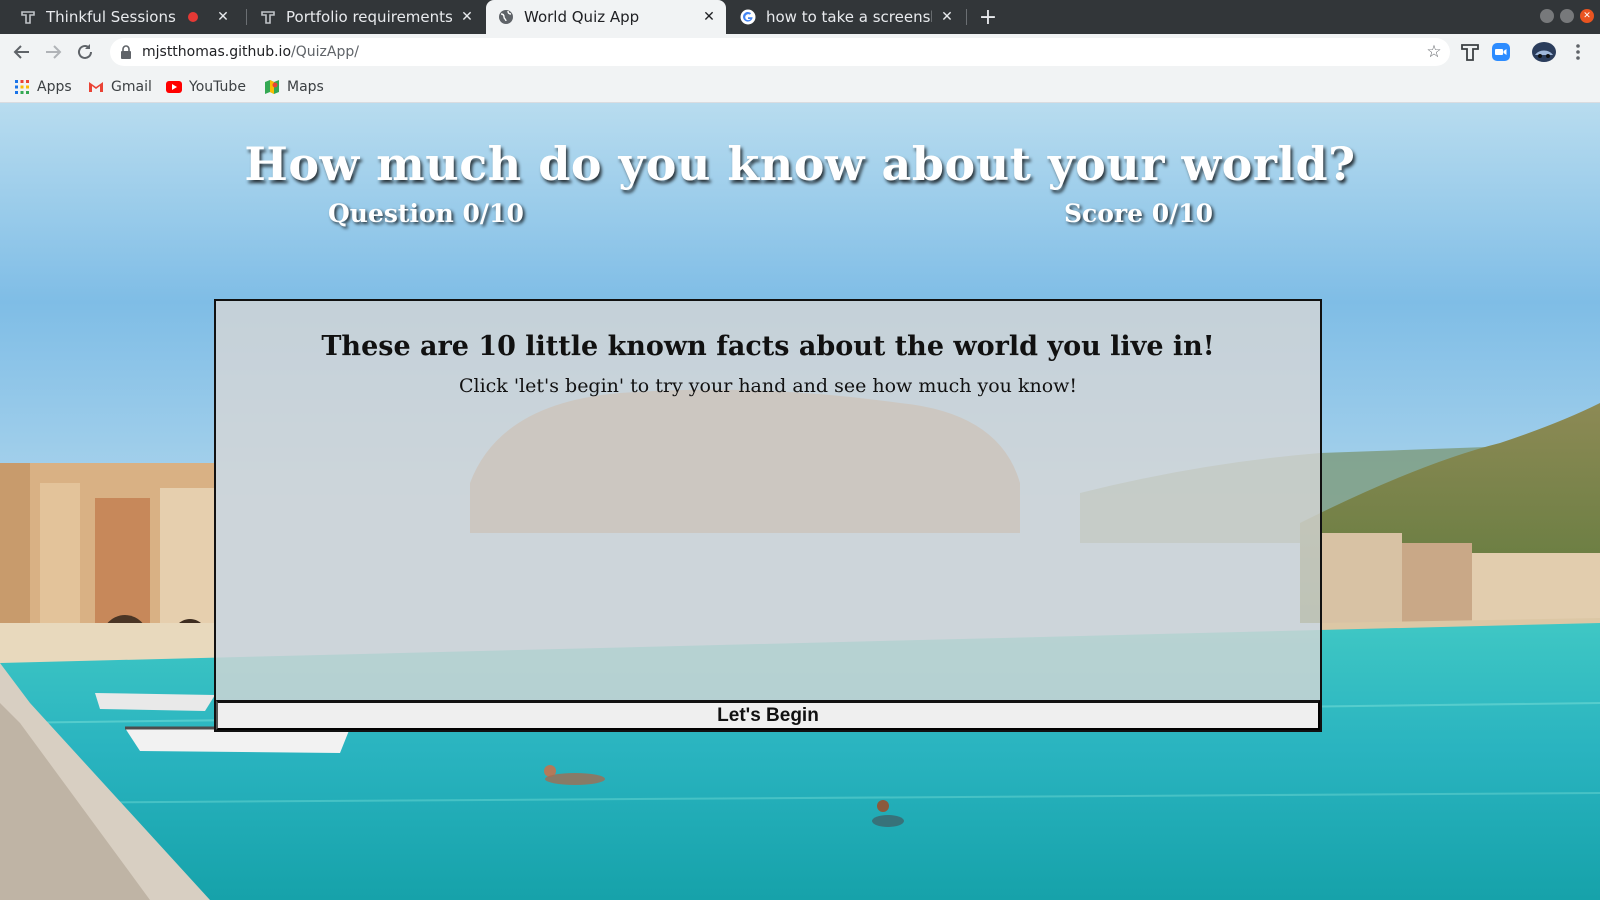 The width and height of the screenshot is (1600, 900). Describe the element at coordinates (426, 213) in the screenshot. I see `question-counter: Question 0/10` at that location.